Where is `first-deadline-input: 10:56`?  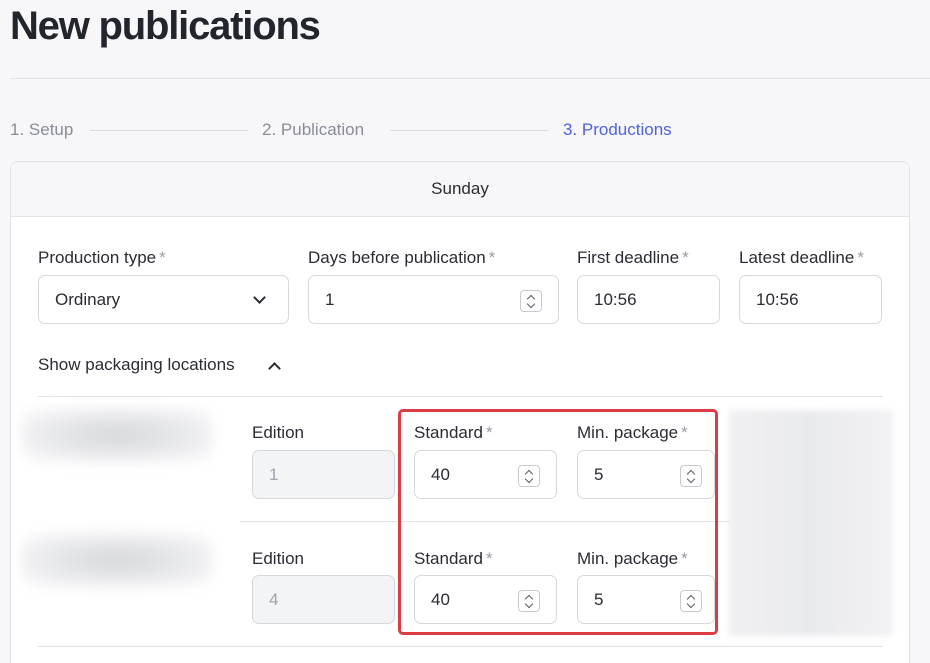 first-deadline-input: 10:56 is located at coordinates (648, 299).